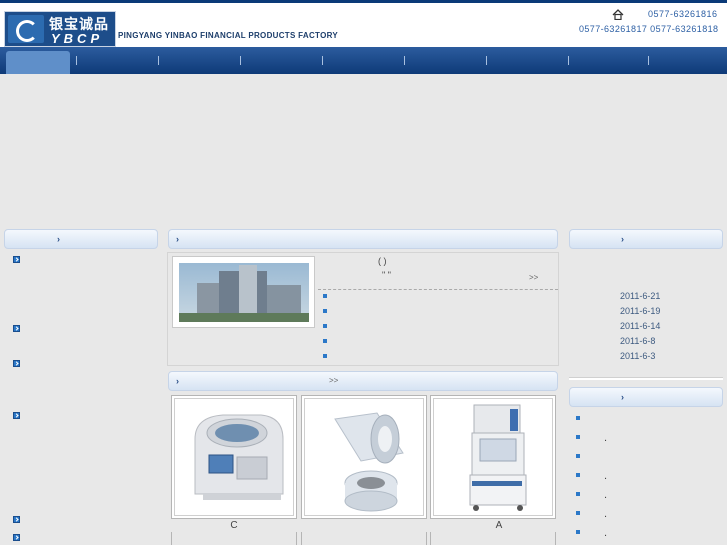 The width and height of the screenshot is (727, 545). Describe the element at coordinates (622, 239) in the screenshot. I see `right-news-arrow: ›` at that location.